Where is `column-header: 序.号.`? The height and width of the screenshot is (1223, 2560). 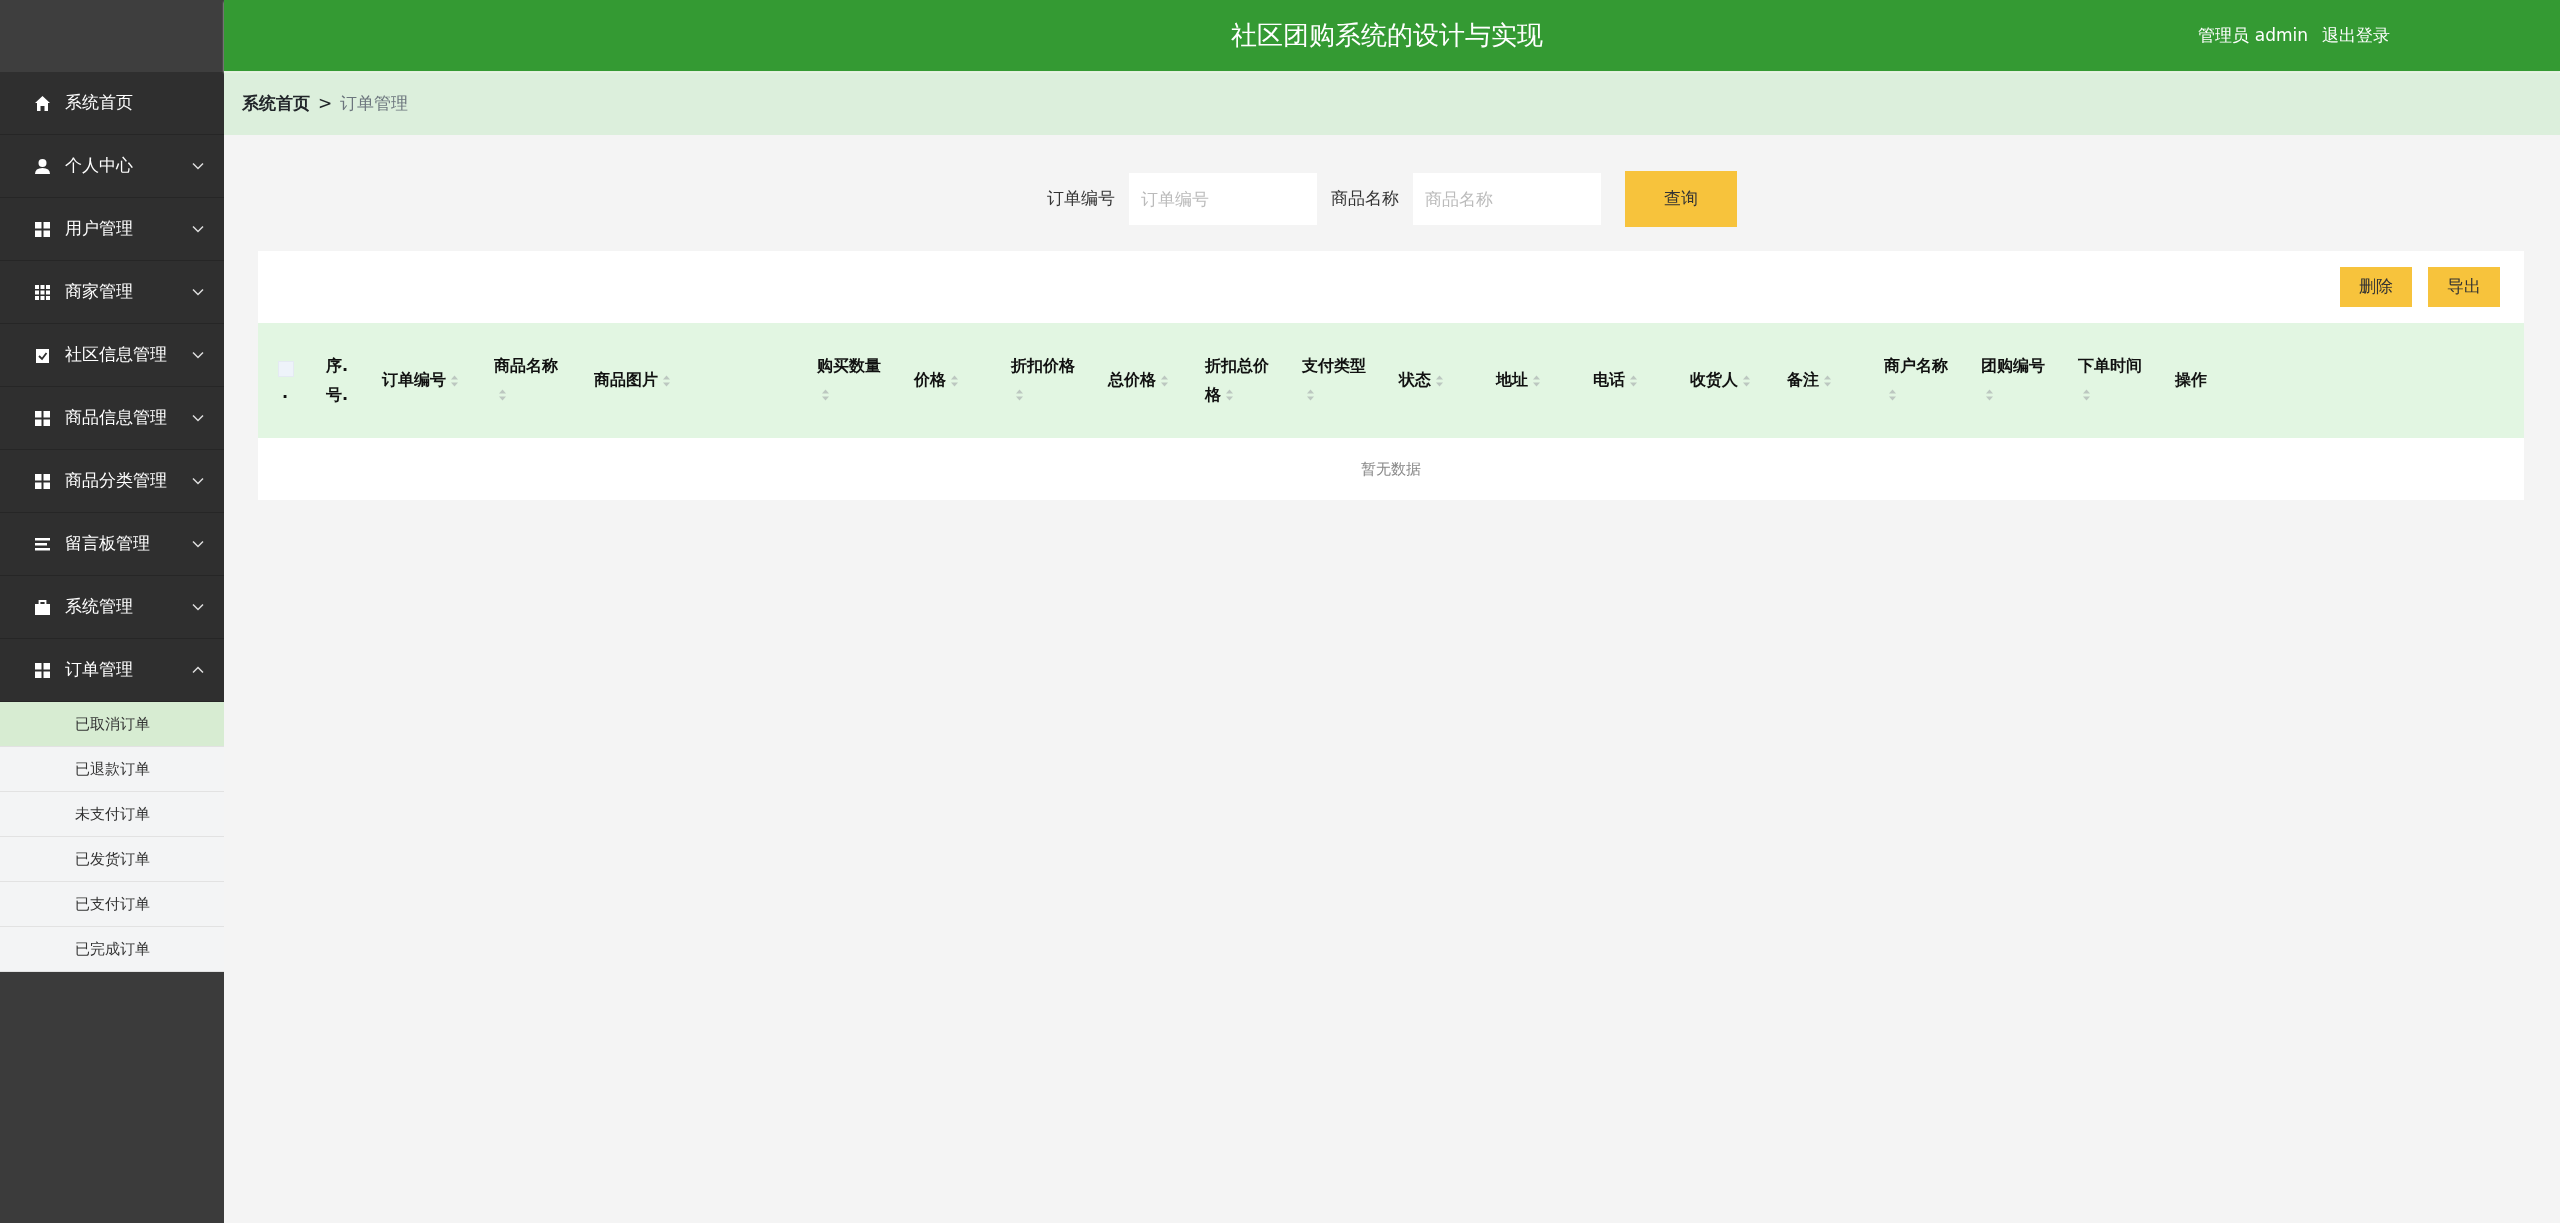 column-header: 序.号. is located at coordinates (338, 380).